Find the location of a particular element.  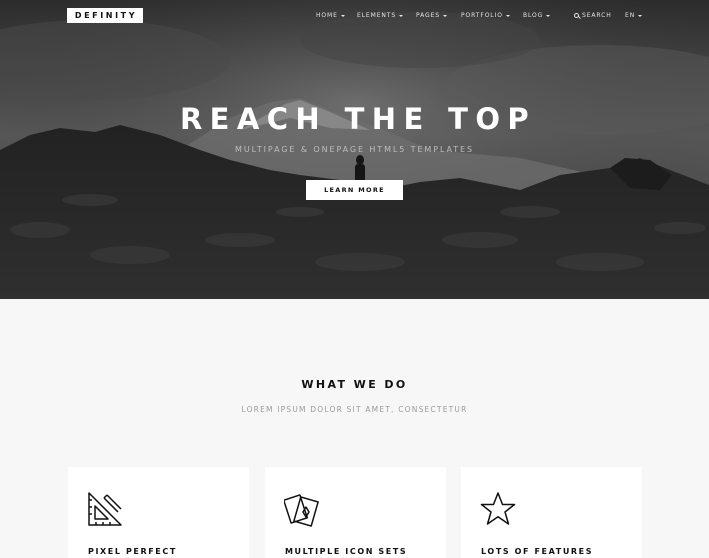

hero-subtitle: MULTIPAGE & ONEPAGE HTML5 TEMPLATES is located at coordinates (354, 149).